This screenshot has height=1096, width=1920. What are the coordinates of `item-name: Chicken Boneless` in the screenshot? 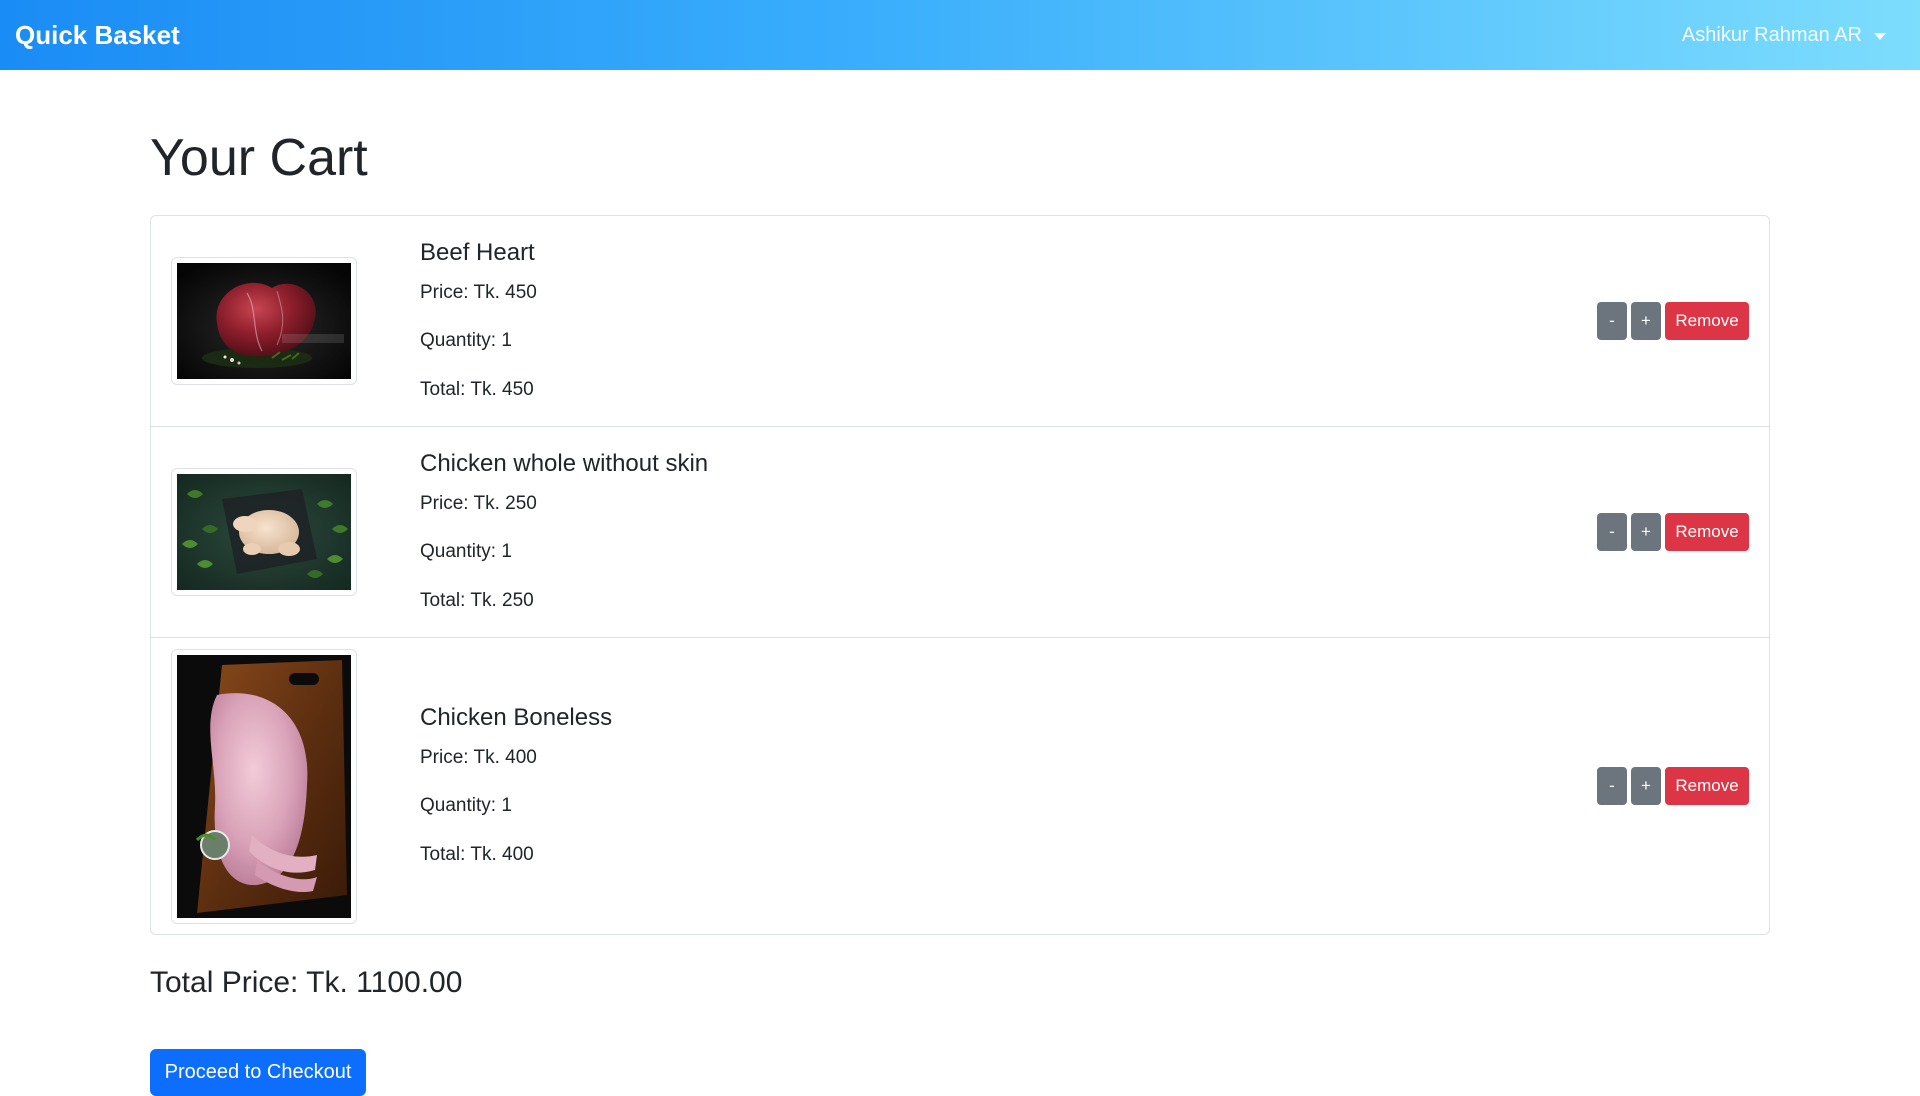 It's located at (516, 717).